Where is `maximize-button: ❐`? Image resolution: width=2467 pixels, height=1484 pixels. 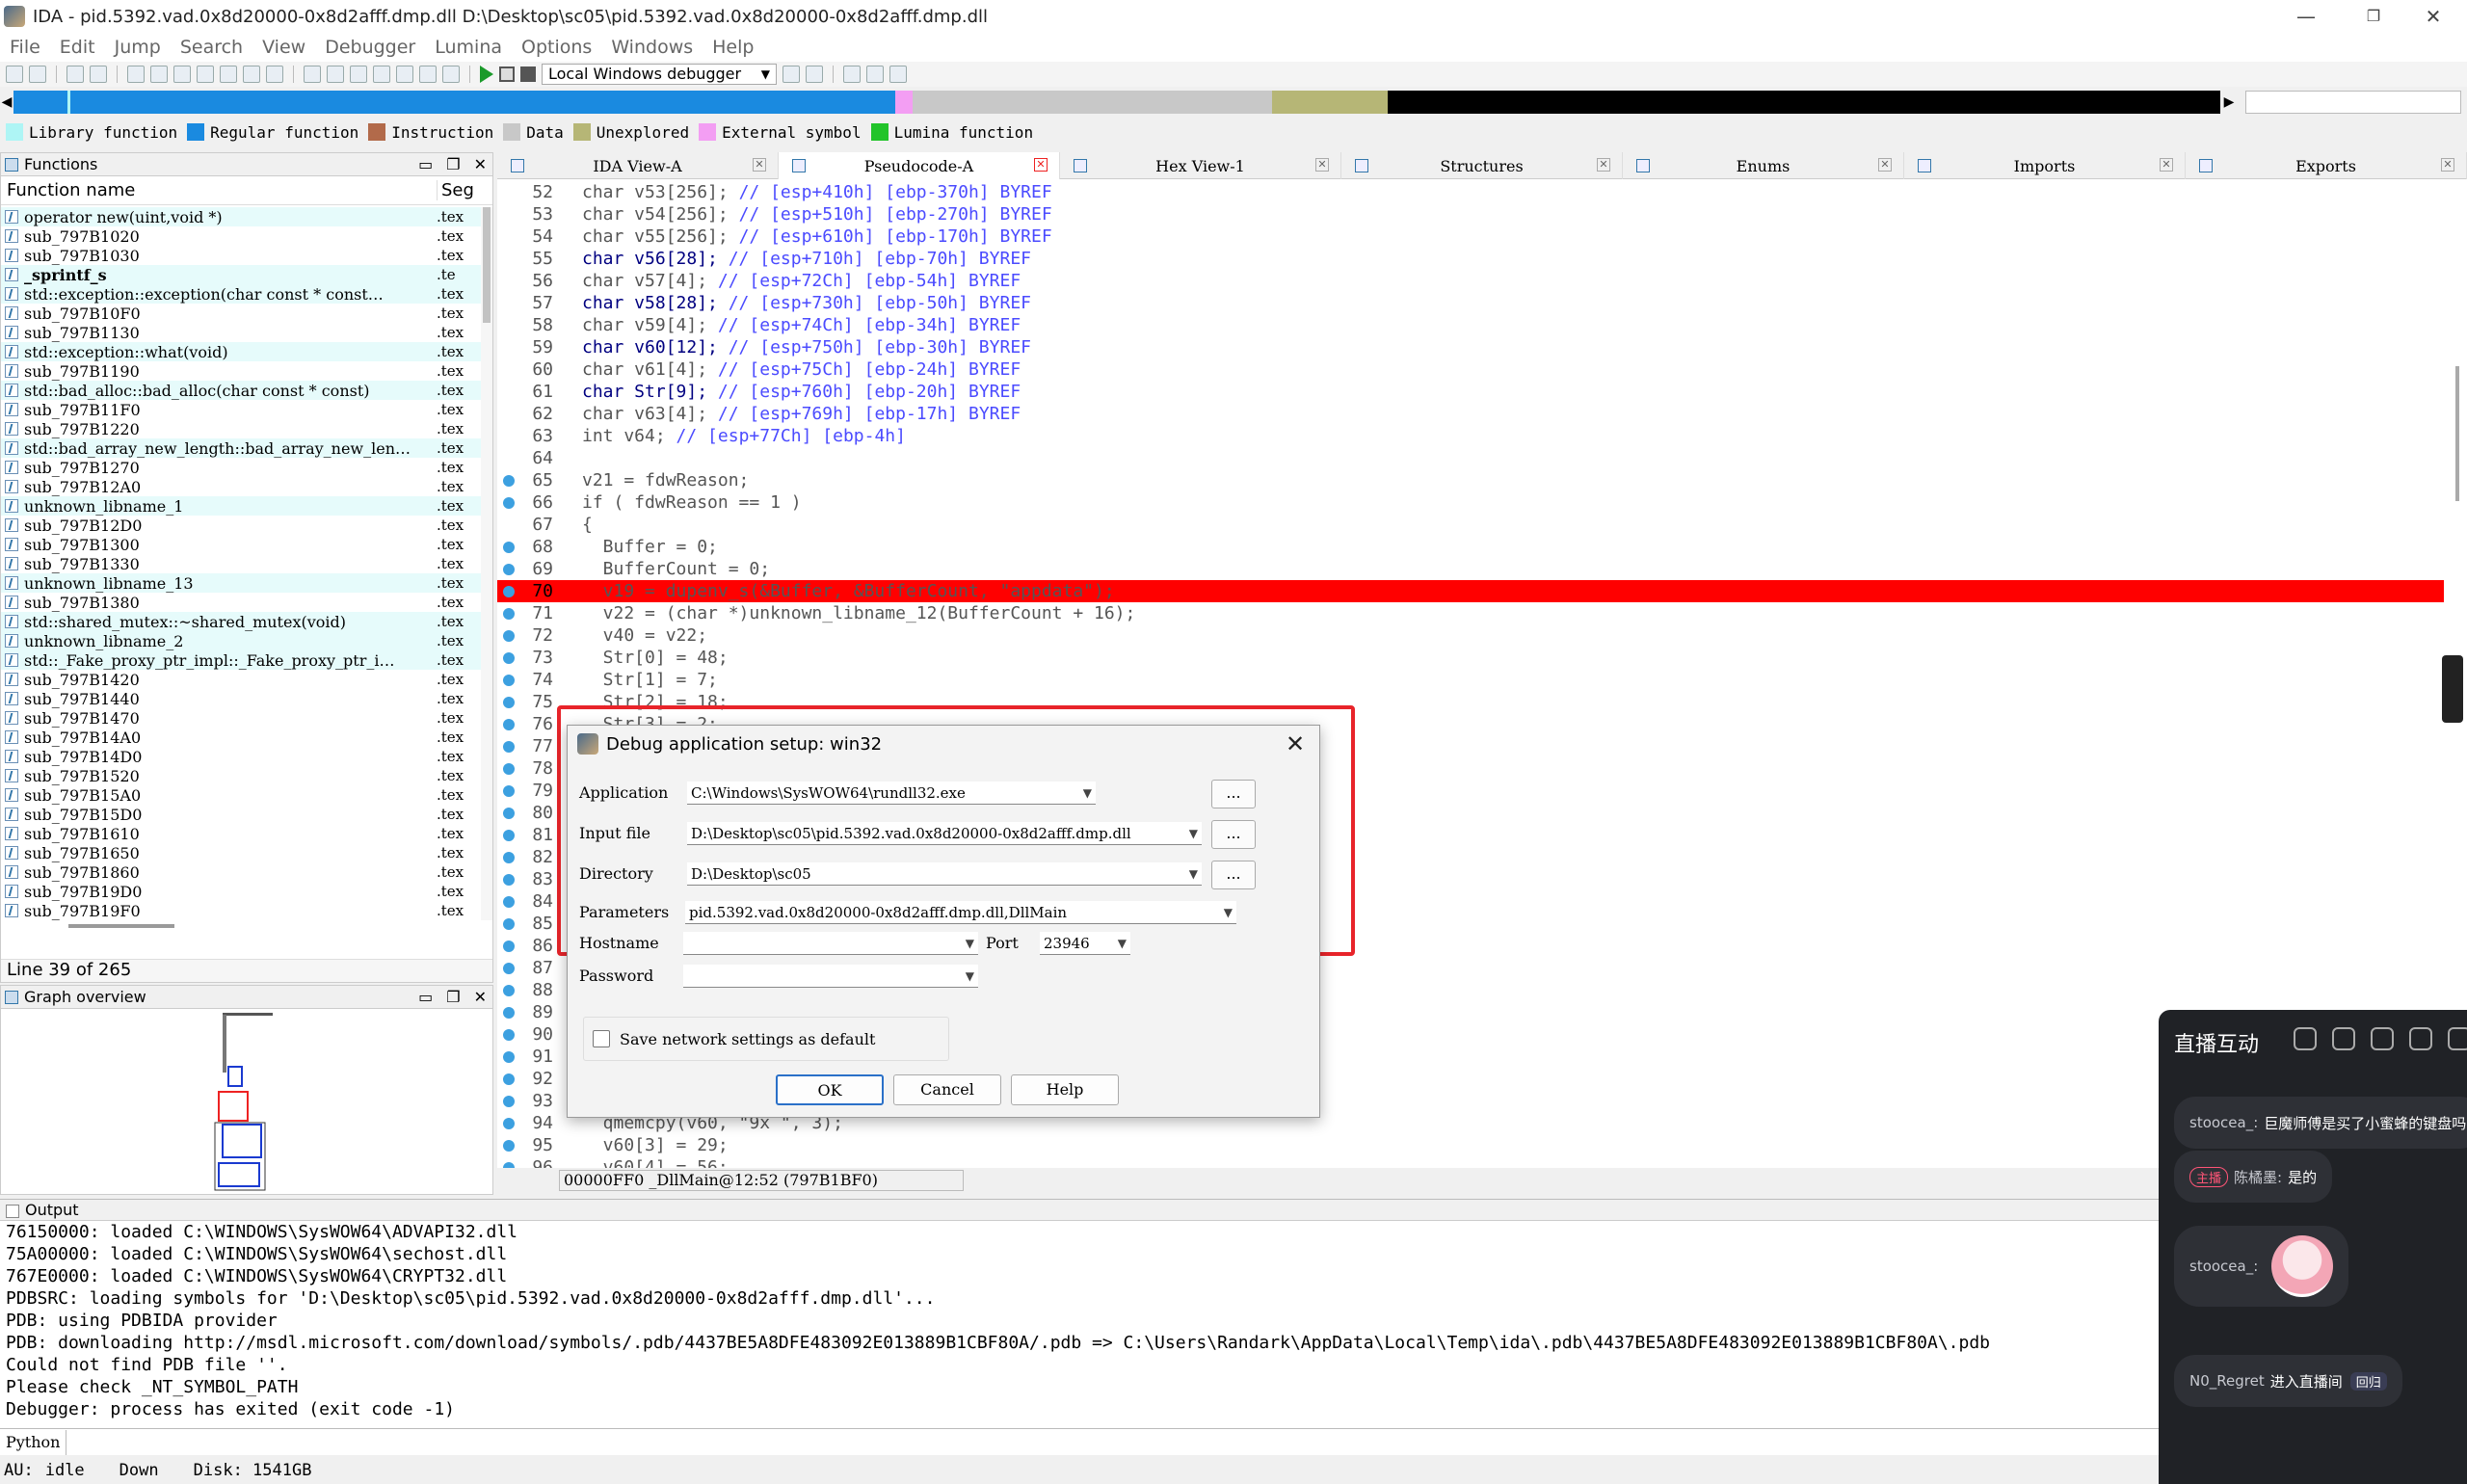 maximize-button: ❐ is located at coordinates (2373, 16).